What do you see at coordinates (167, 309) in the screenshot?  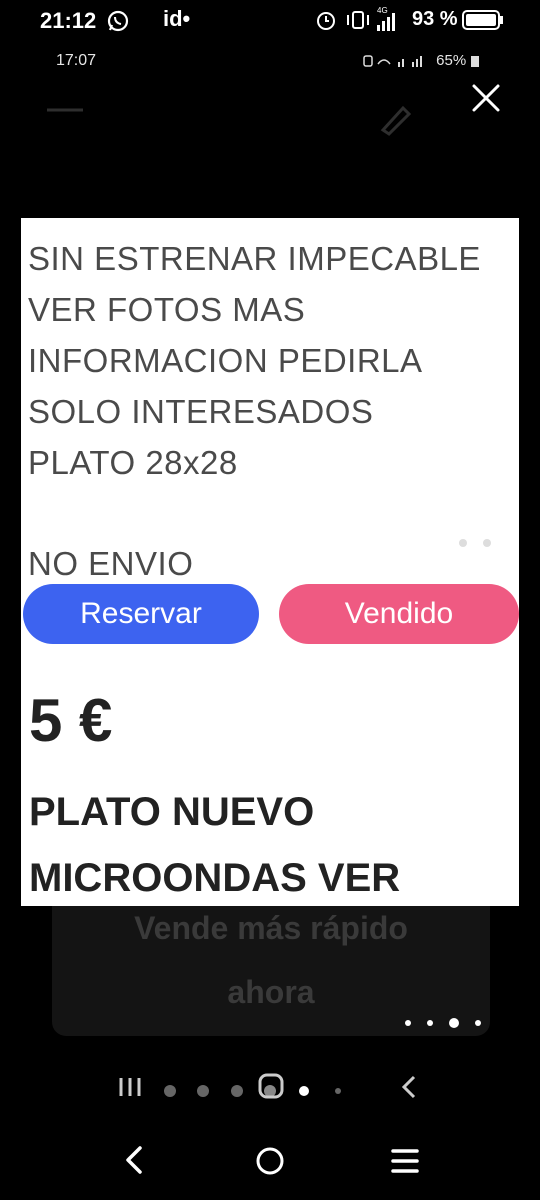 I see `description-line: VER FOTOS MAS` at bounding box center [167, 309].